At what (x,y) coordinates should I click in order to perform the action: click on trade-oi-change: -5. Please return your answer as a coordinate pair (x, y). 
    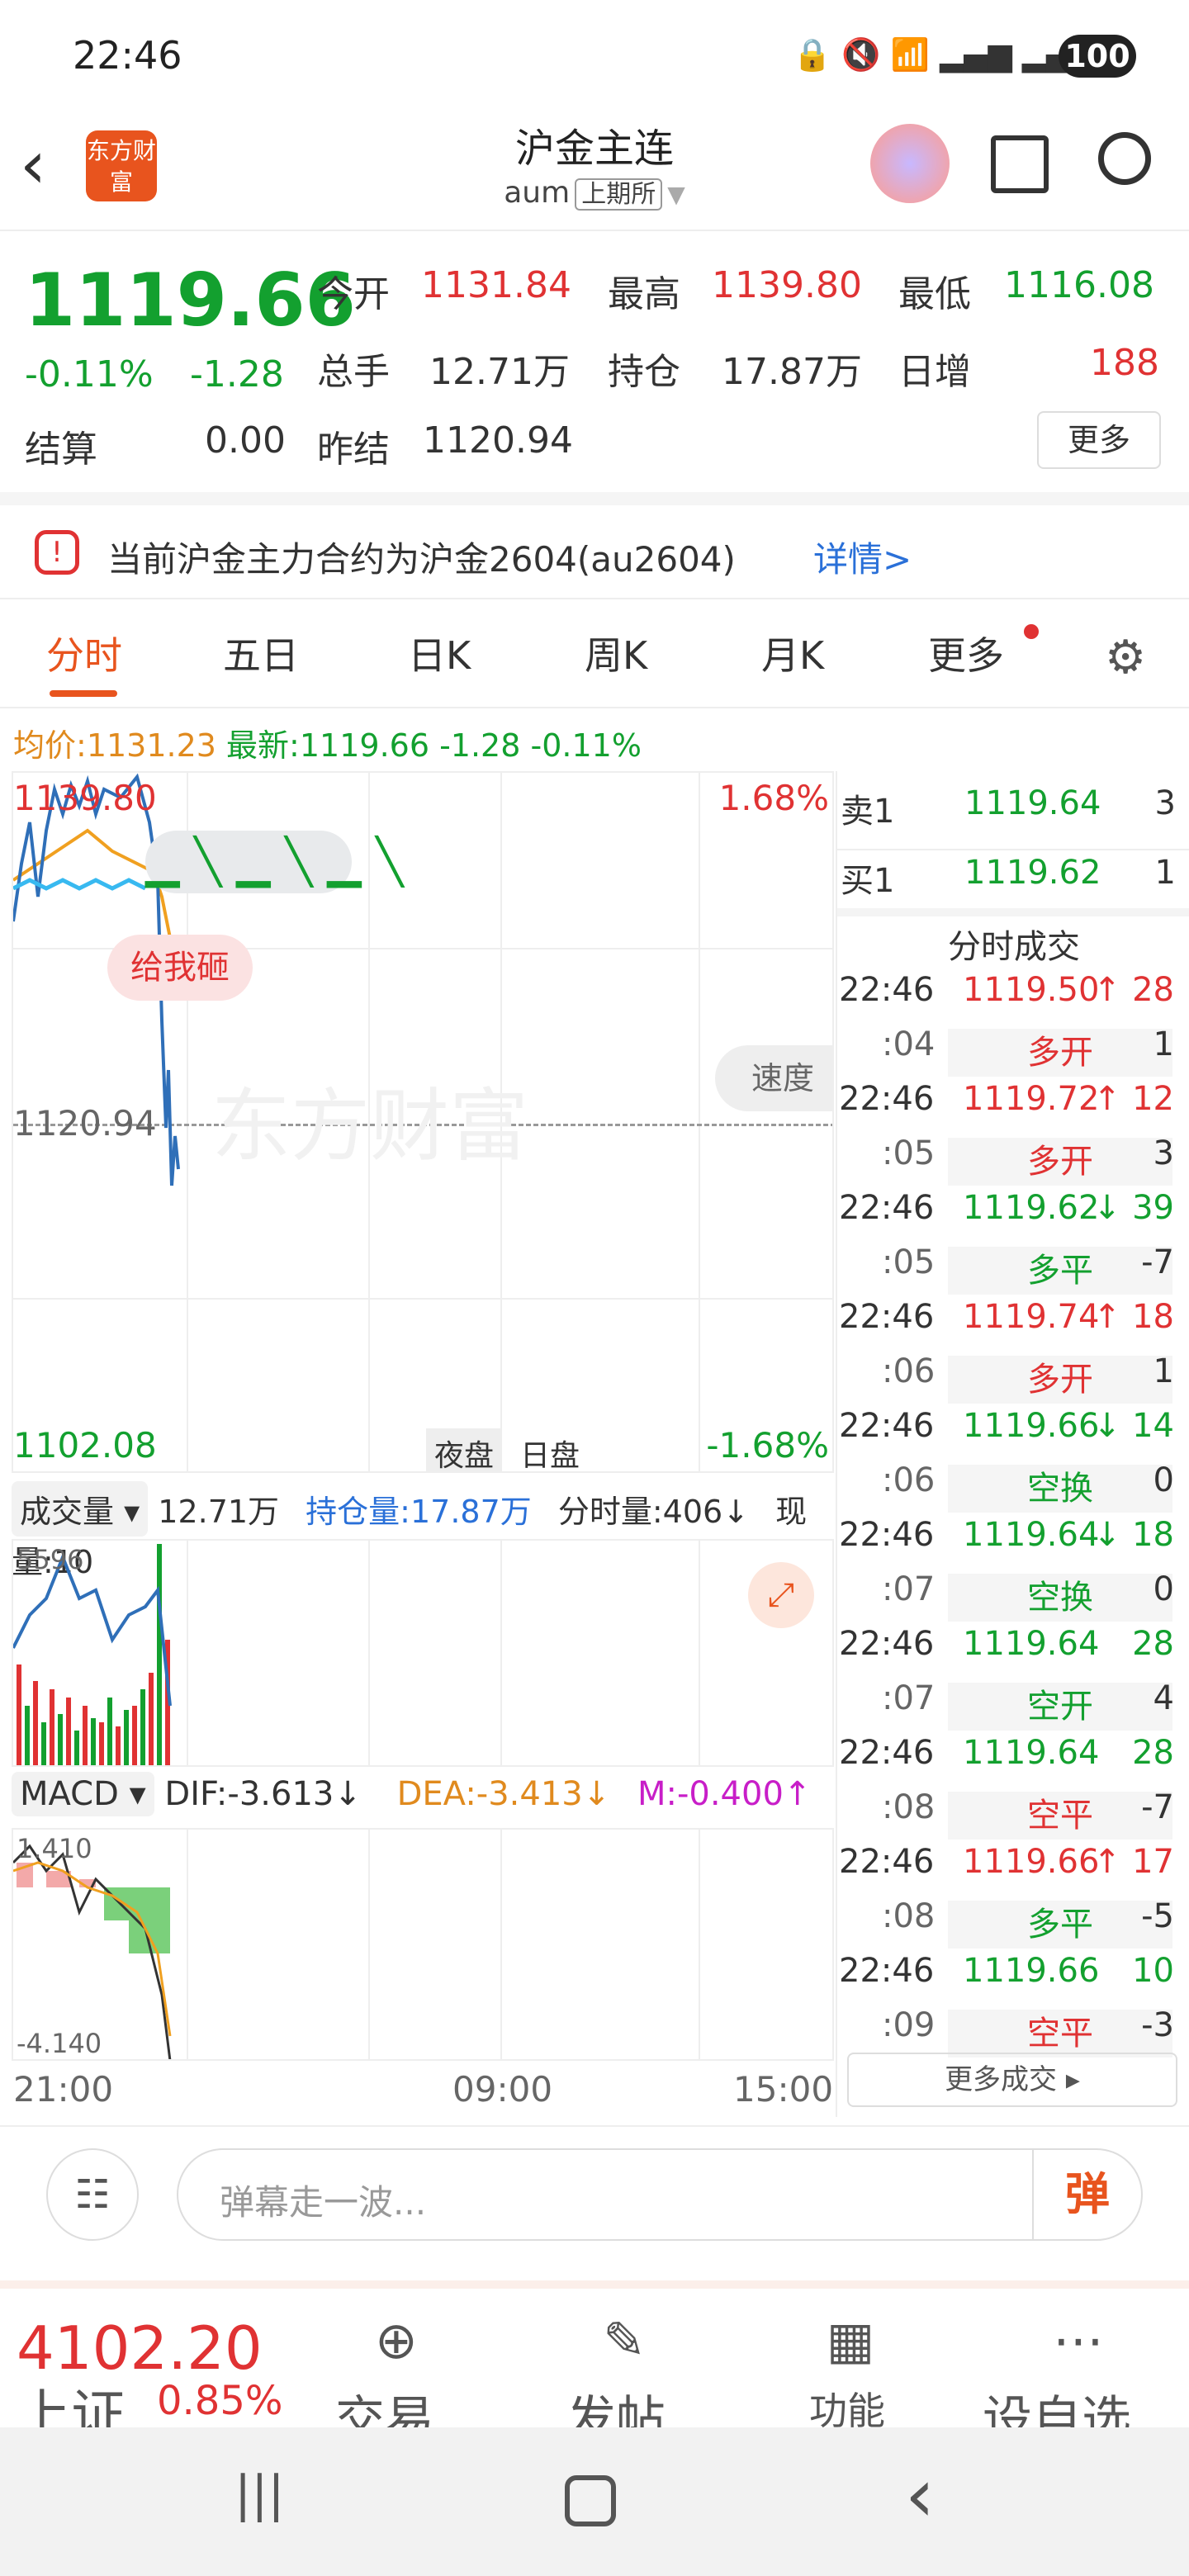
    Looking at the image, I should click on (1157, 1916).